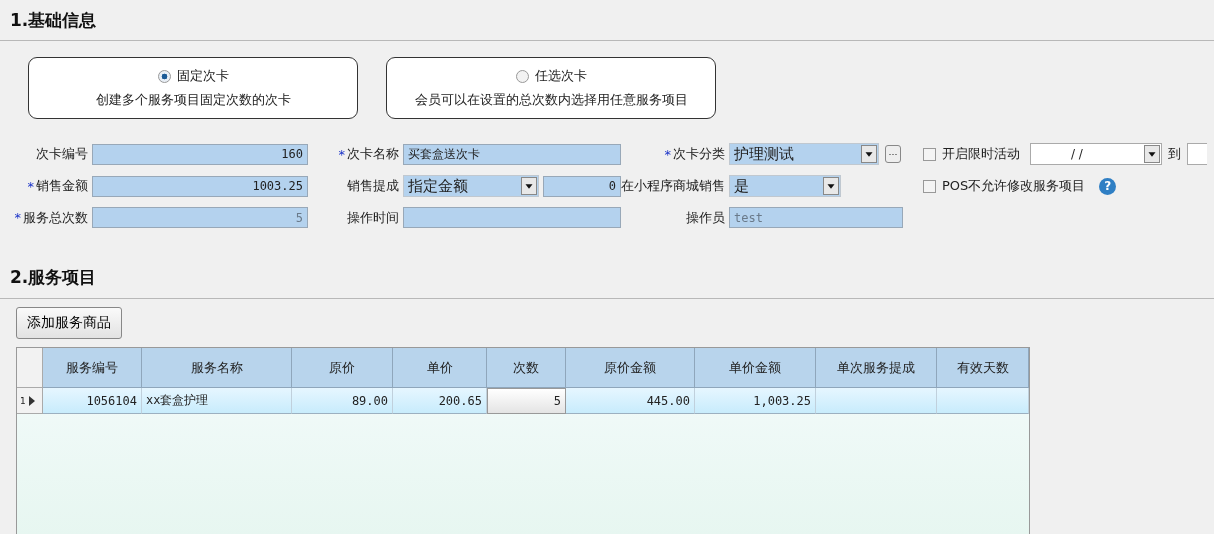 This screenshot has height=534, width=1214. Describe the element at coordinates (785, 186) in the screenshot. I see `dropdown: 是` at that location.